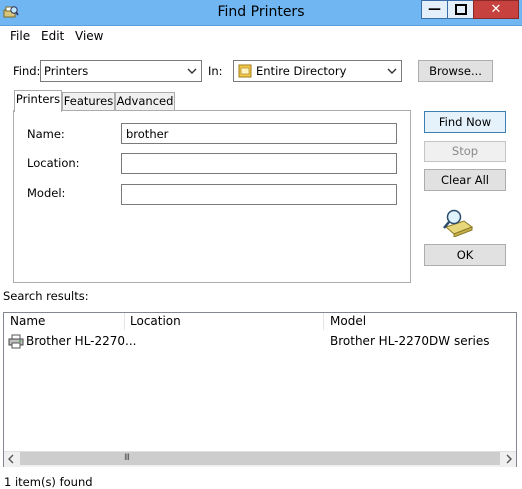 Image resolution: width=522 pixels, height=489 pixels. What do you see at coordinates (245, 71) in the screenshot?
I see `directory-icon` at bounding box center [245, 71].